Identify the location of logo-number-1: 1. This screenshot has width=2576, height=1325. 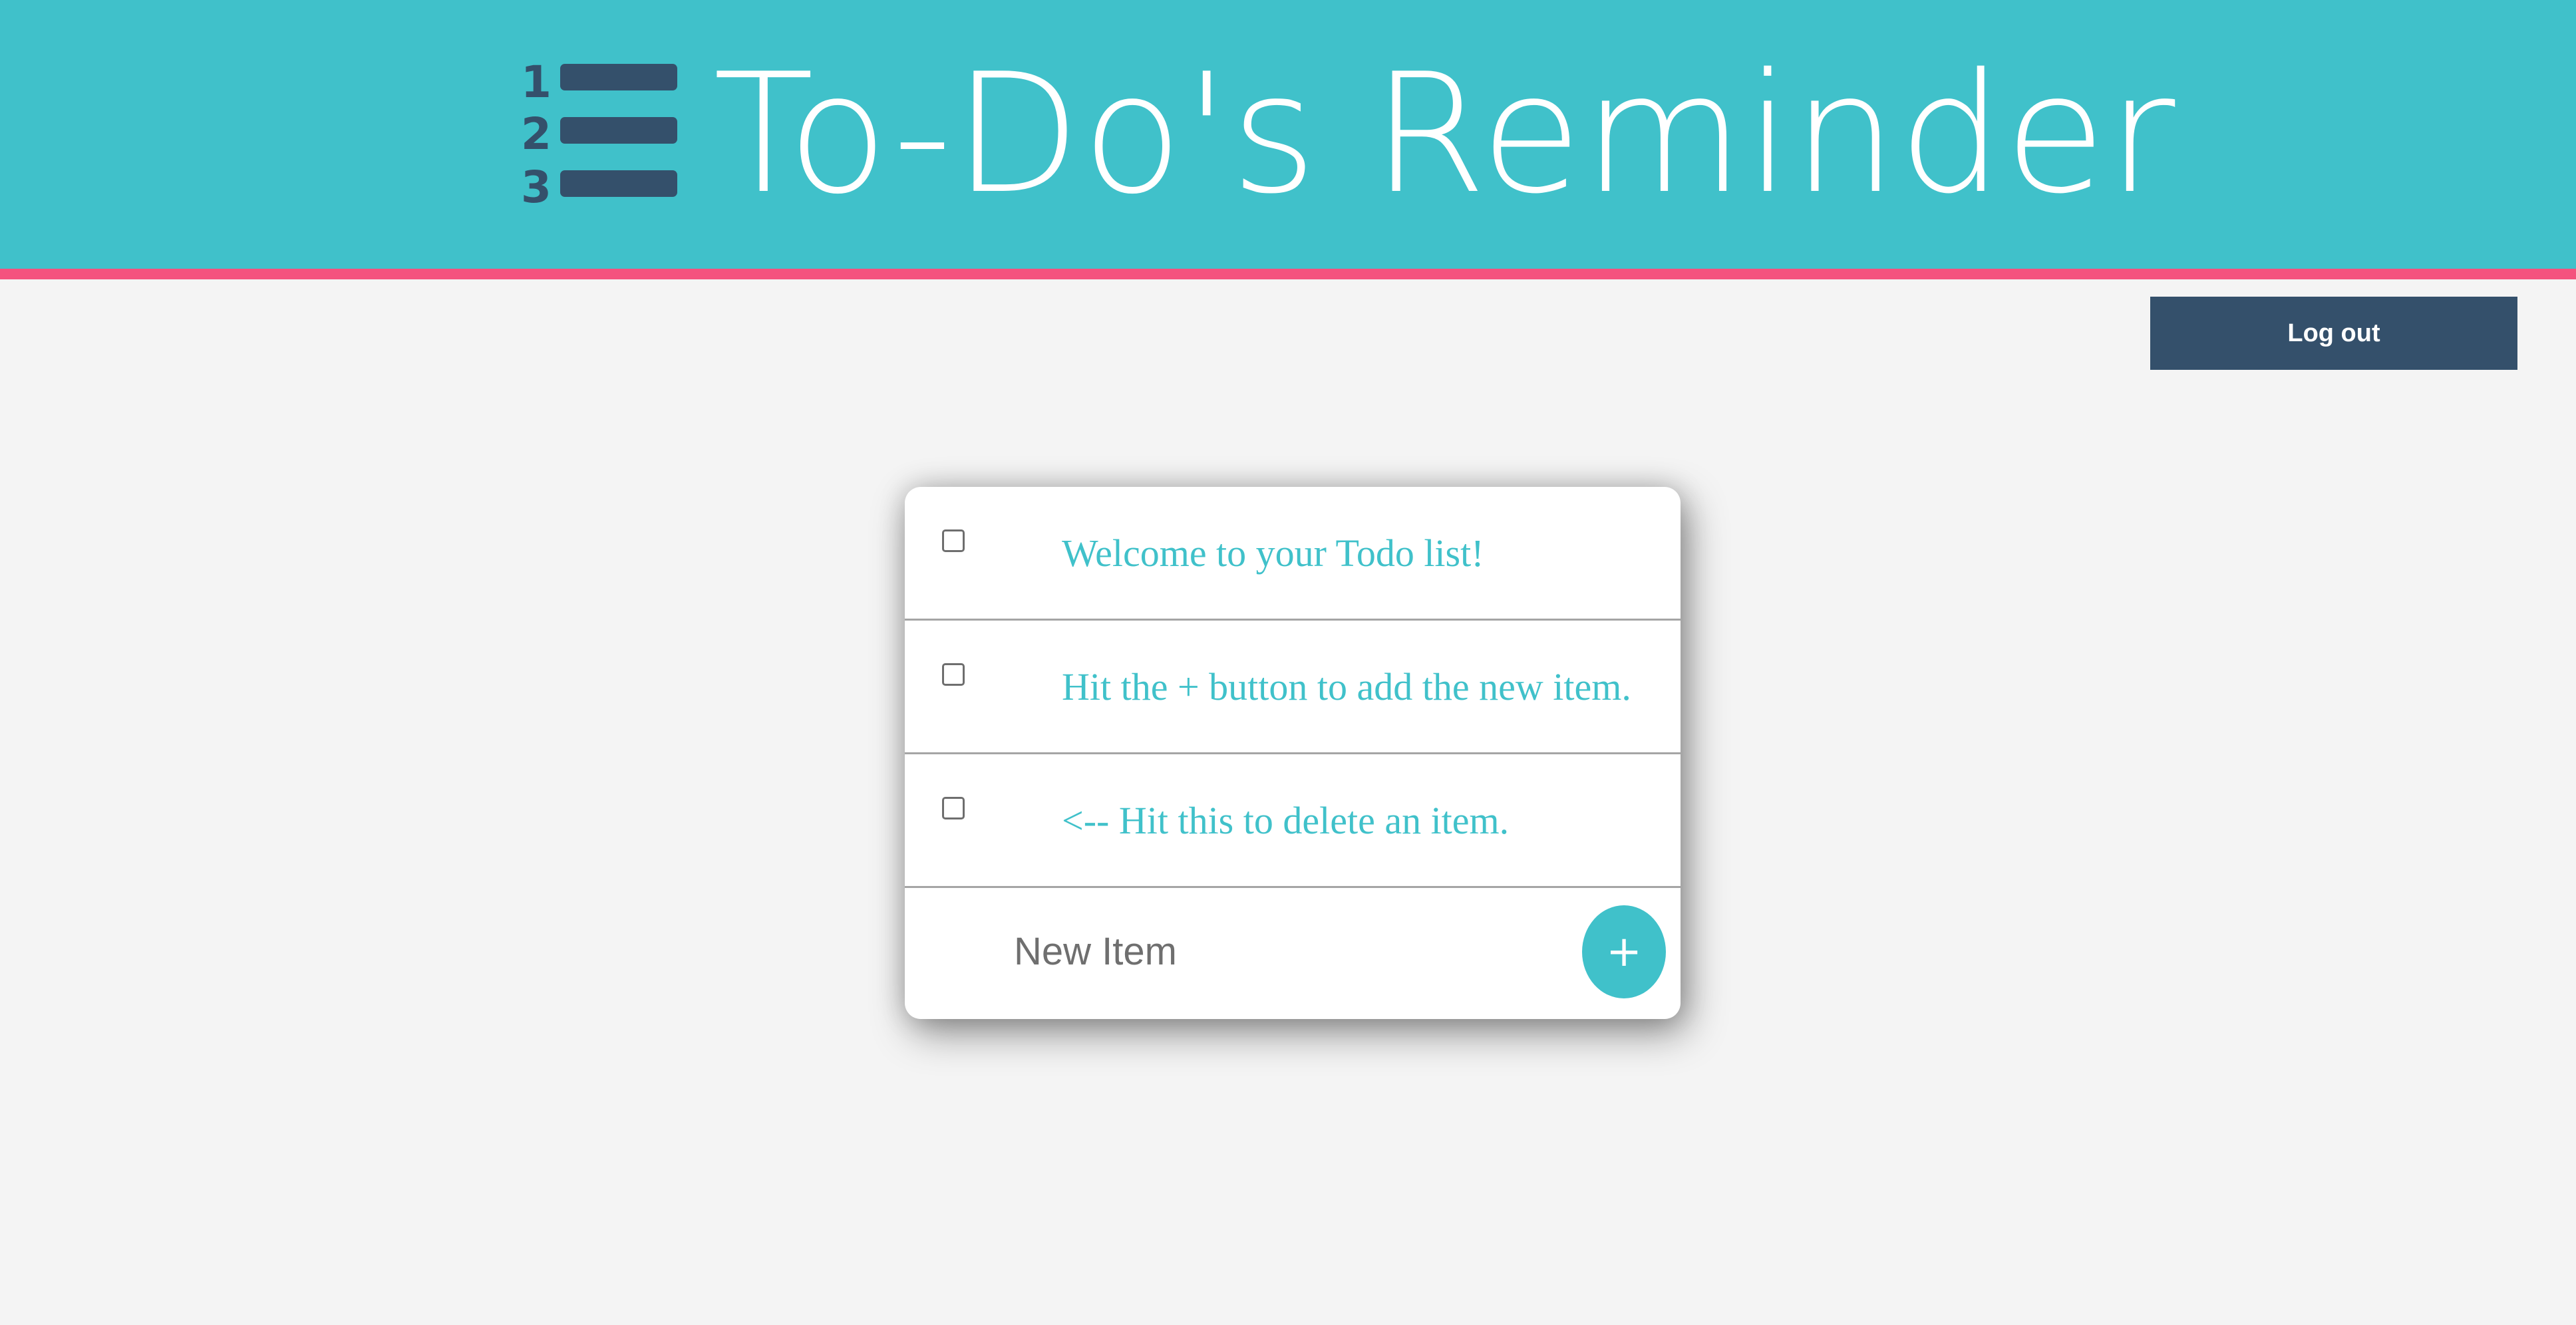
(537, 83).